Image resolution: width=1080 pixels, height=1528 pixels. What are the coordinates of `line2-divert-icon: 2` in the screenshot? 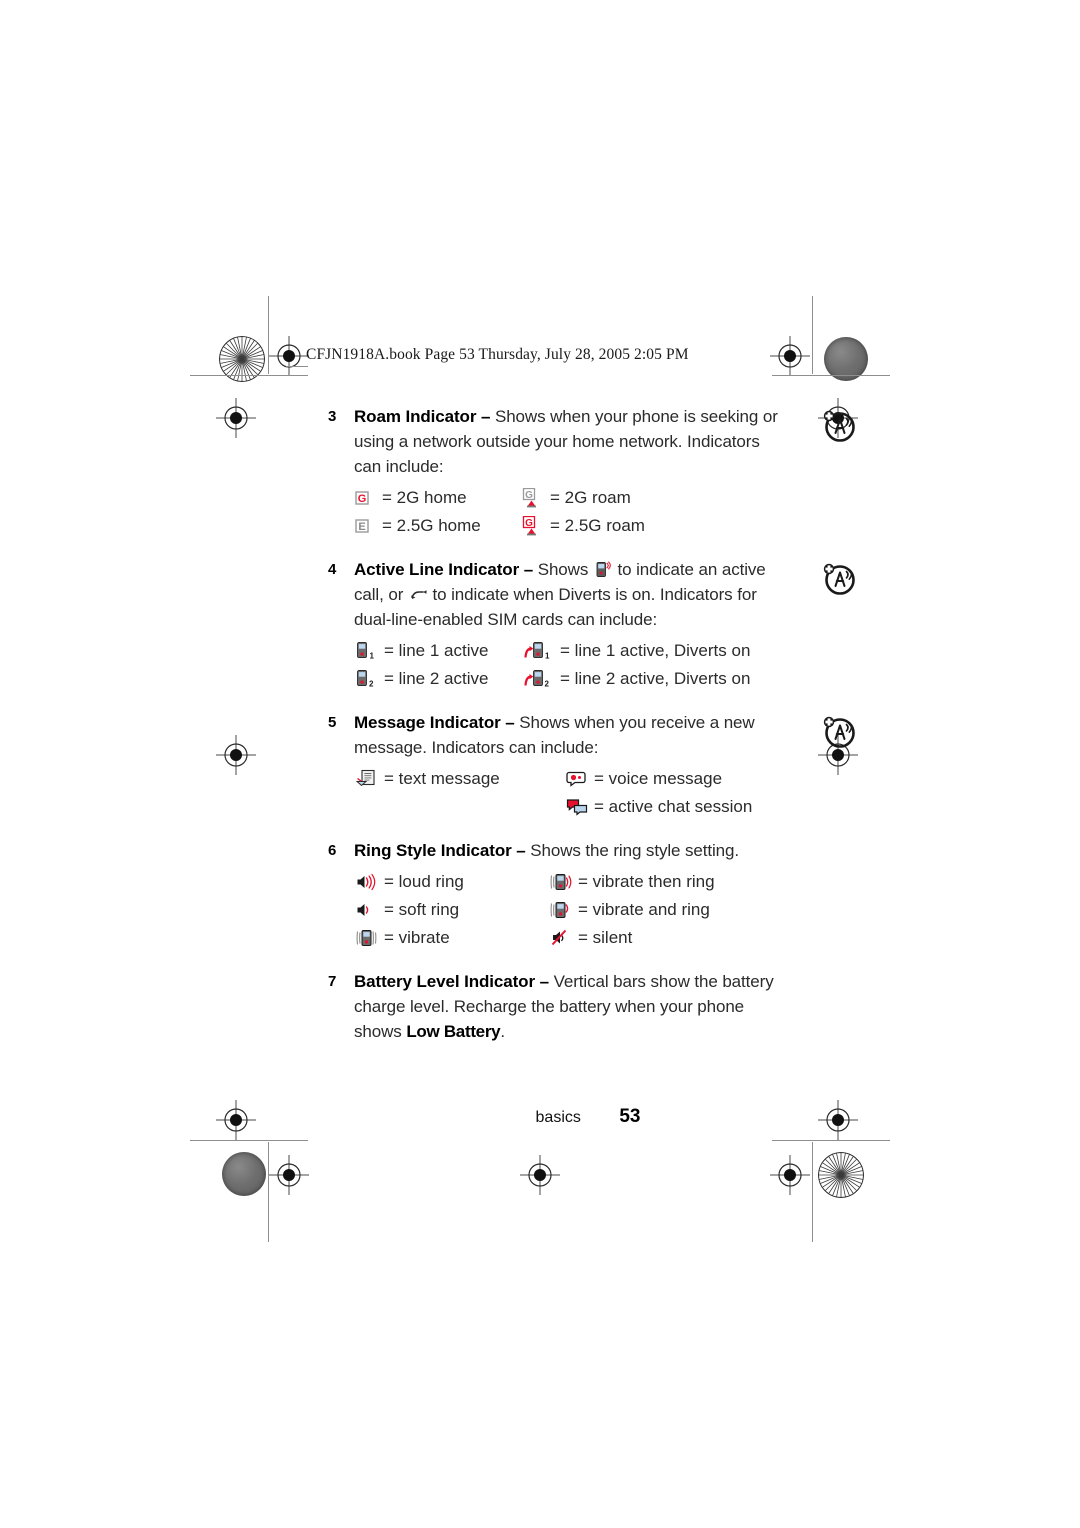 It's located at (539, 679).